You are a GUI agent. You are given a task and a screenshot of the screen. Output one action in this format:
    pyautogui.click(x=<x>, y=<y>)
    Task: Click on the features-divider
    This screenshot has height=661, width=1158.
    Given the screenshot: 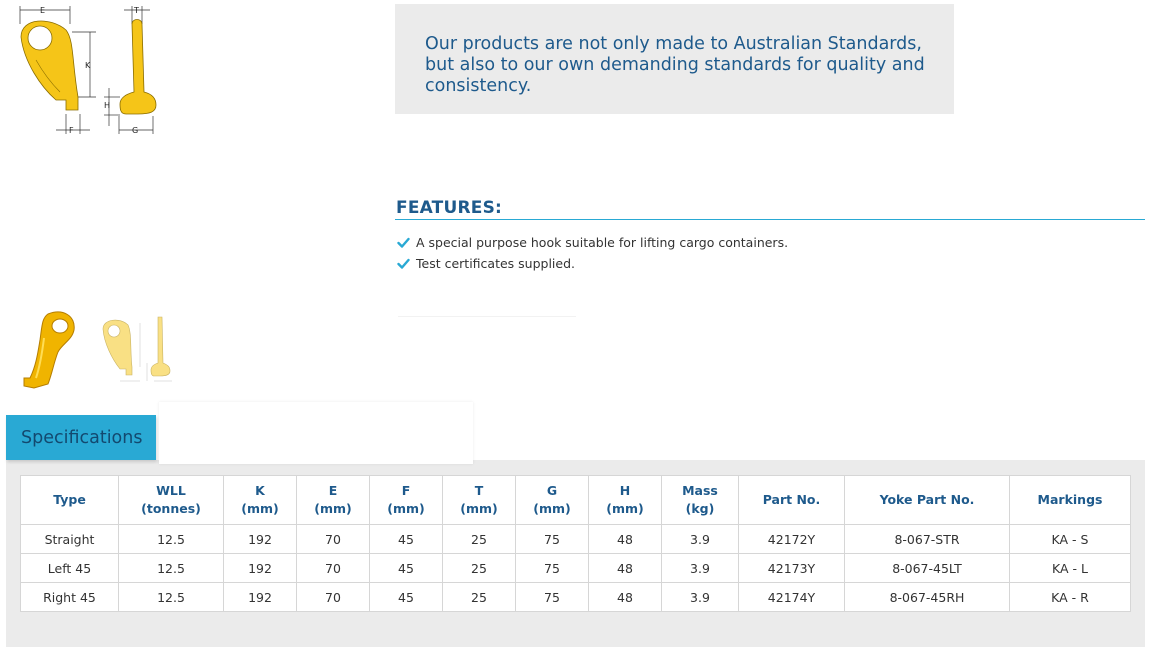 What is the action you would take?
    pyautogui.click(x=770, y=219)
    